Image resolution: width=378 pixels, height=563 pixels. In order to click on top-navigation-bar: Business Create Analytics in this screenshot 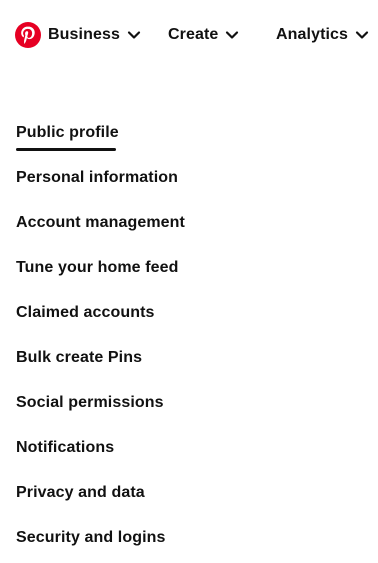, I will do `click(189, 35)`.